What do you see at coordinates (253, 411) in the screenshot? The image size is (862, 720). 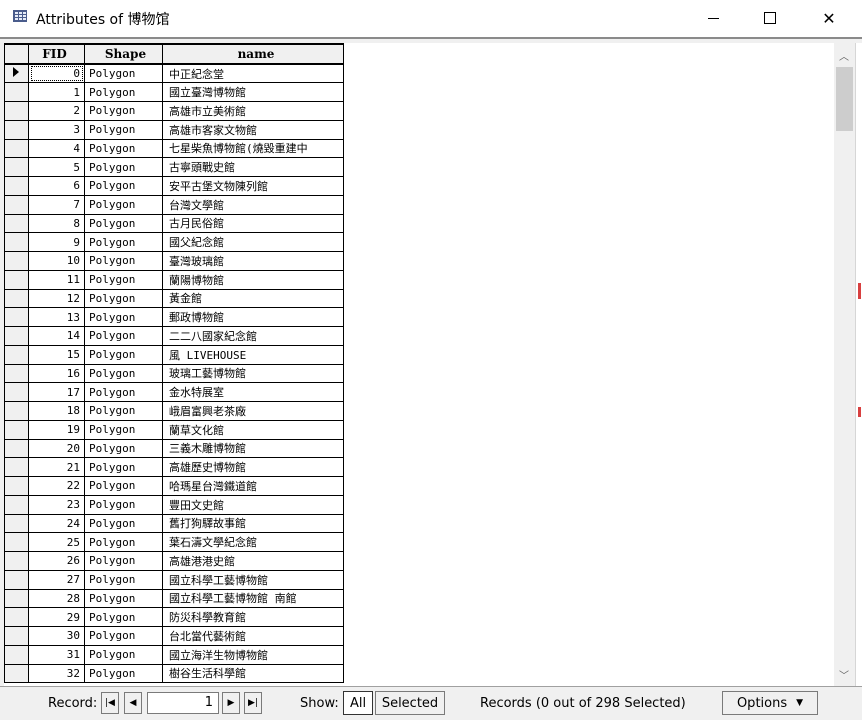 I see `name-cell: 峨眉富興老茶廠` at bounding box center [253, 411].